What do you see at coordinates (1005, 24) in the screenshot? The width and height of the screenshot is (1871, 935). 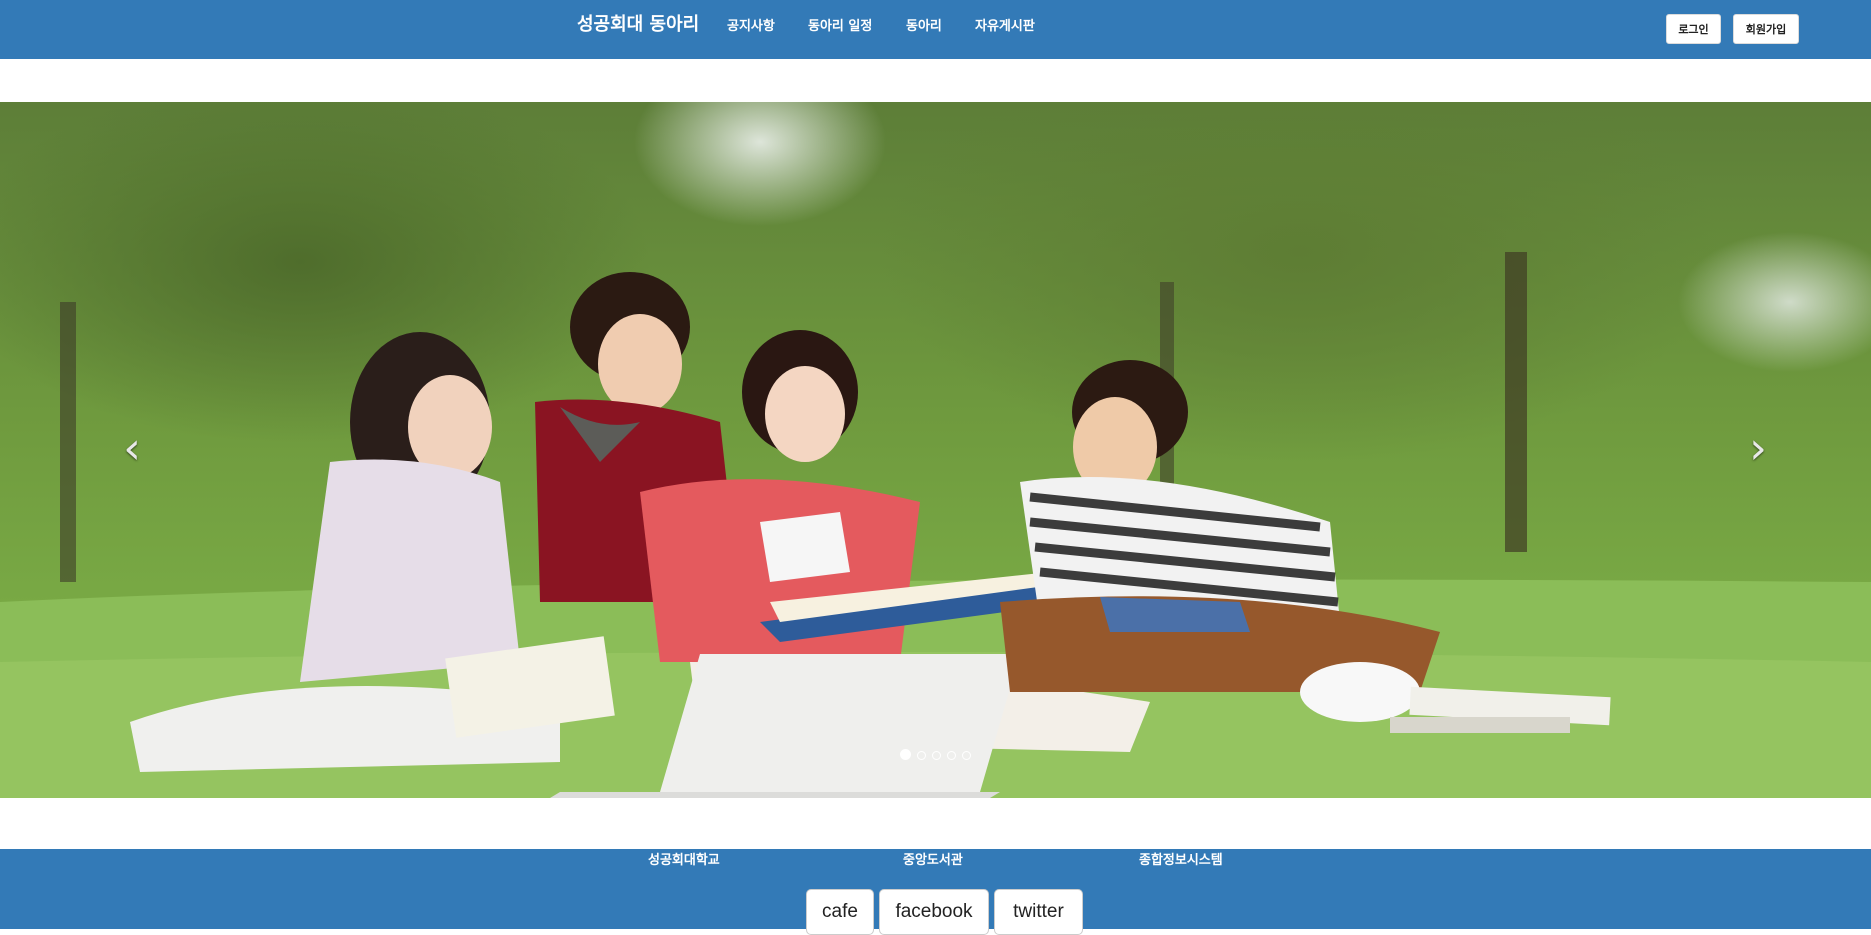 I see `nav-item-free-board: 자유게시판` at bounding box center [1005, 24].